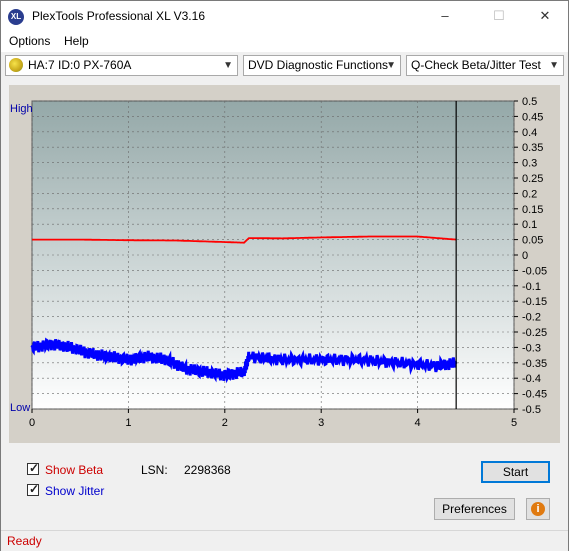 This screenshot has width=569, height=551. What do you see at coordinates (207, 470) in the screenshot?
I see `lsn-value: 2298368` at bounding box center [207, 470].